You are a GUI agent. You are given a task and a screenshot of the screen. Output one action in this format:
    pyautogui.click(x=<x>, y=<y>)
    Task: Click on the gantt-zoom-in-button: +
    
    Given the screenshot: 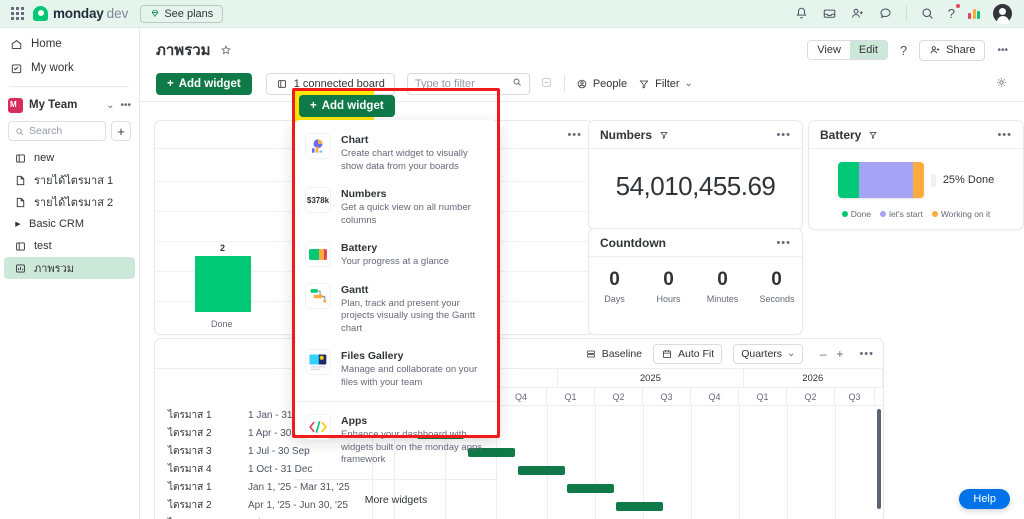 What is the action you would take?
    pyautogui.click(x=839, y=354)
    